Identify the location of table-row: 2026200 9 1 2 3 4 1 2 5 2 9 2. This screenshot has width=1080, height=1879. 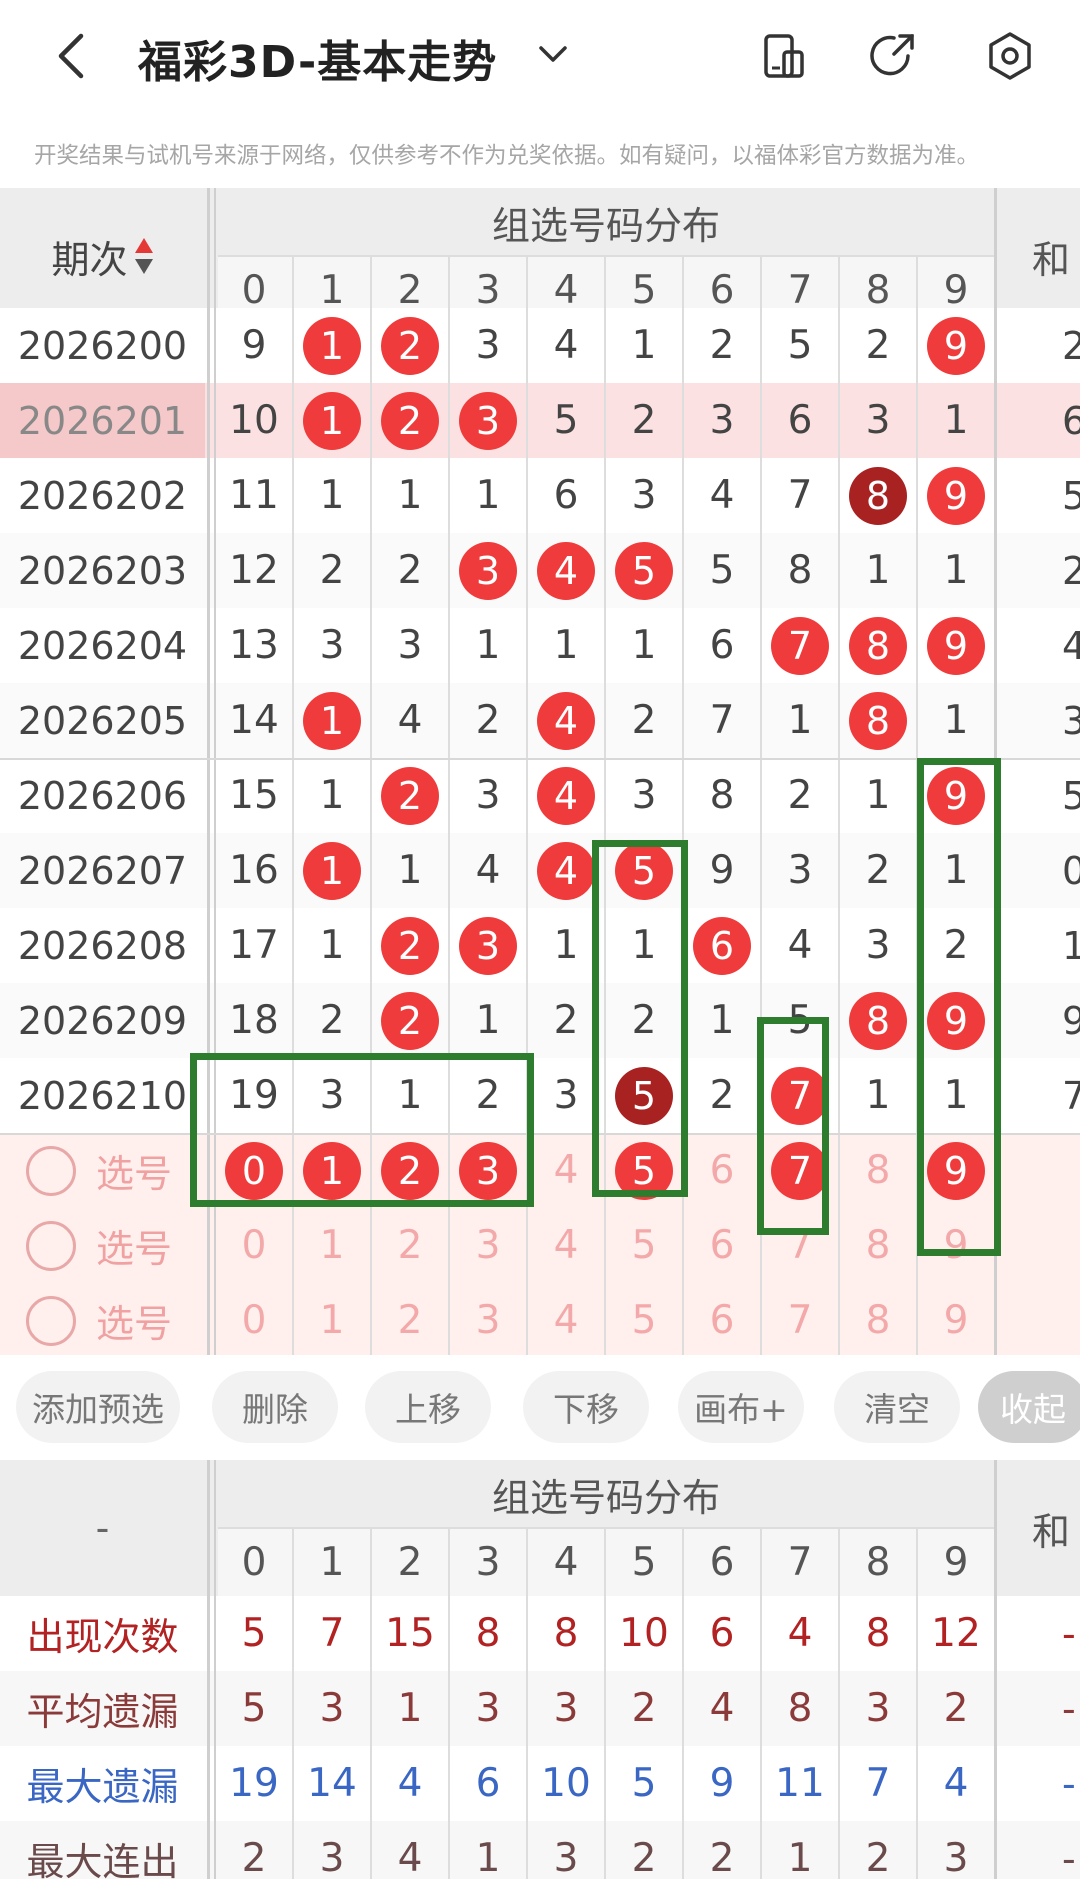
(540, 345).